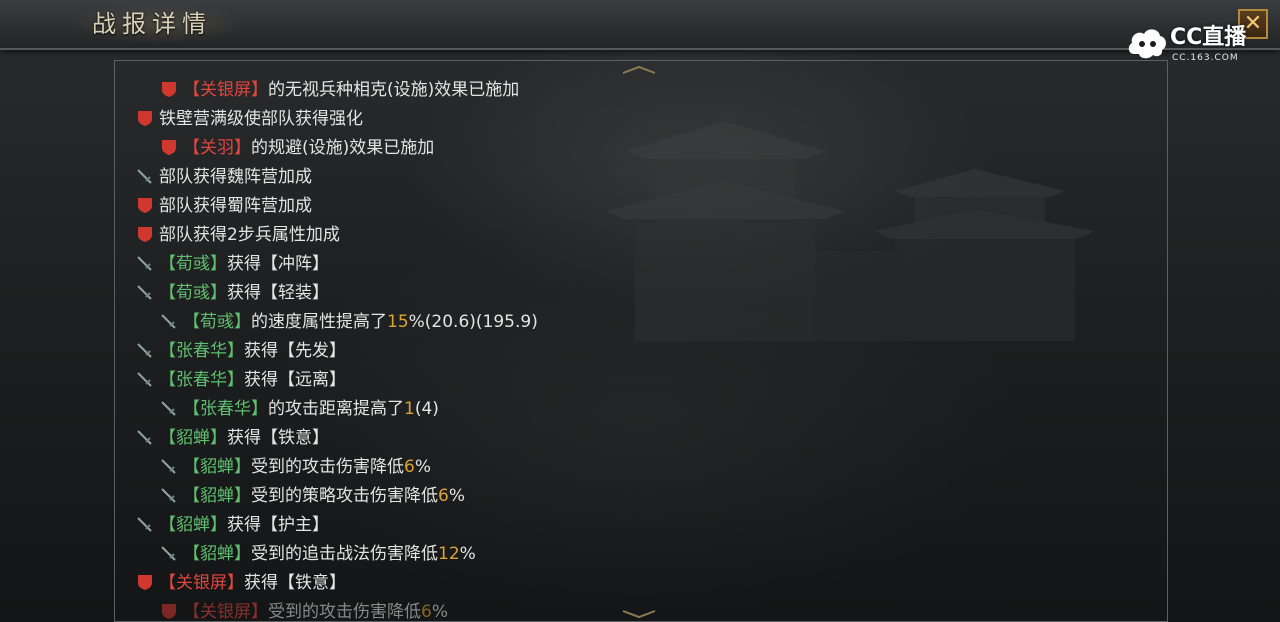 The image size is (1280, 622). I want to click on log-entry: 部队获得蜀阵营加成, so click(223, 206).